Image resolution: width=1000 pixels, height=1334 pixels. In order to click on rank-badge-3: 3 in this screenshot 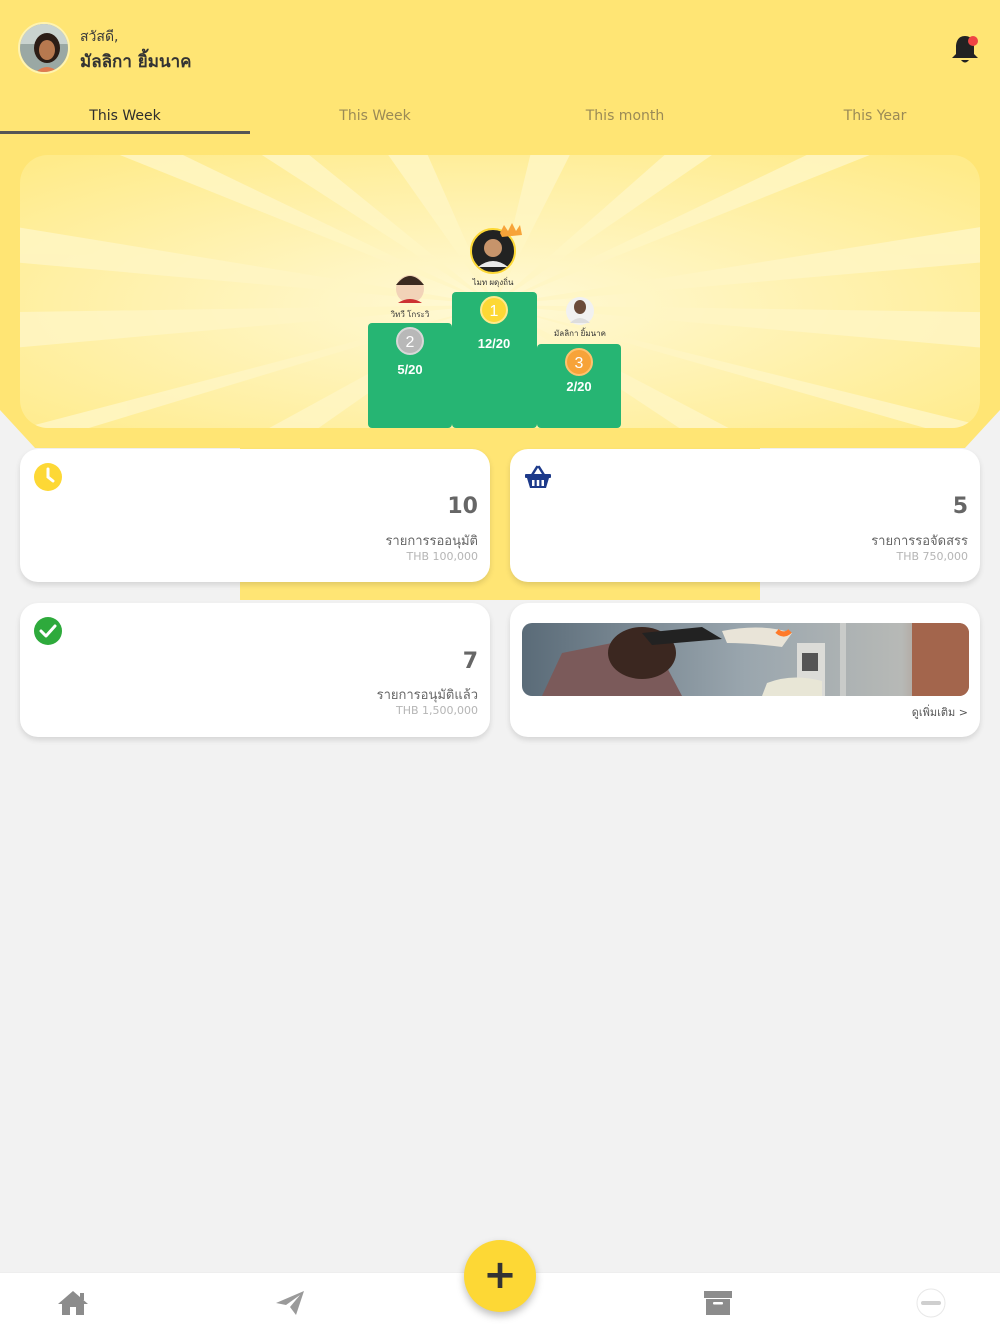, I will do `click(579, 362)`.